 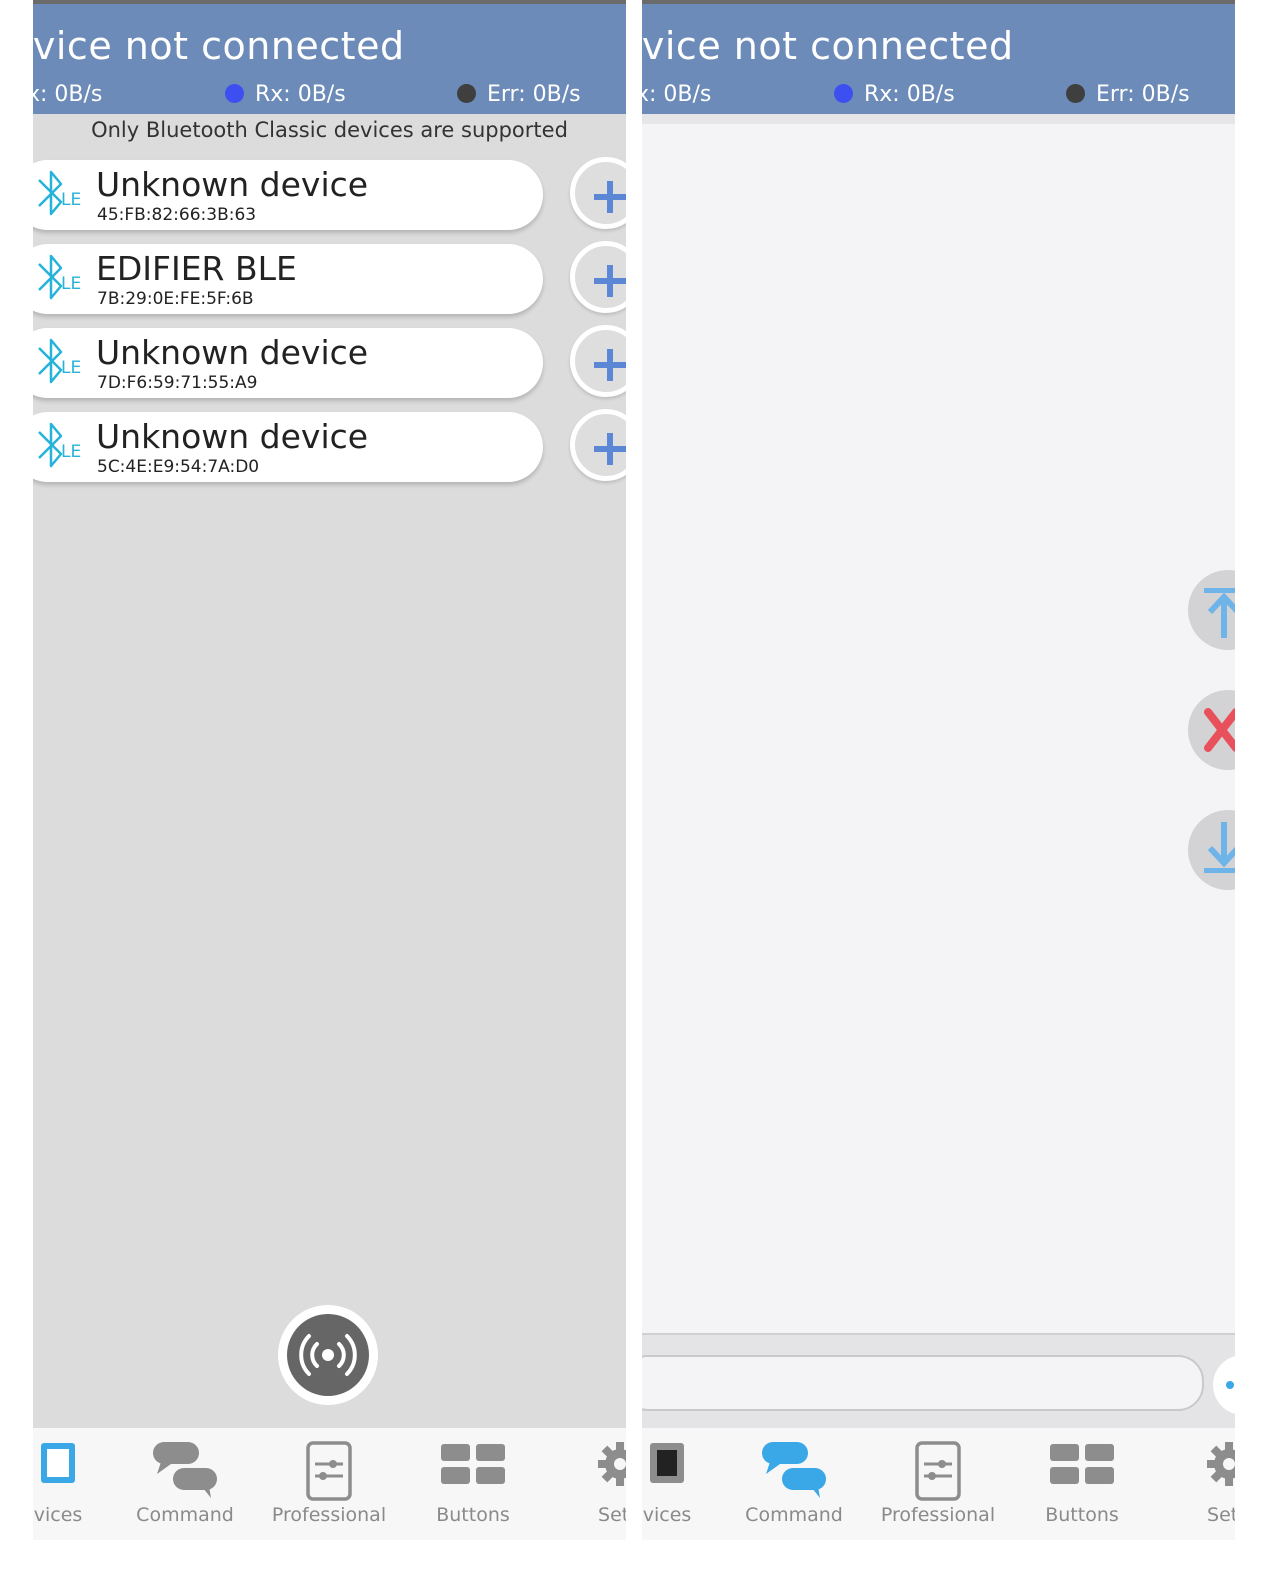 I want to click on device-row: LE EDIFIER BLE 7B:29:0E:FE:5F:6B, so click(x=288, y=279).